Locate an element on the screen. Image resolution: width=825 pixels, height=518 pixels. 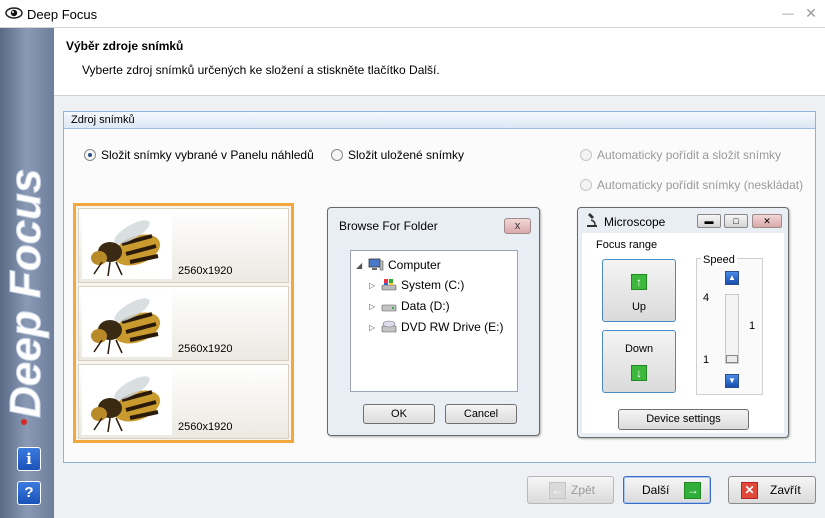
deep-focus-logo: Deep Focus is located at coordinates (26, 296).